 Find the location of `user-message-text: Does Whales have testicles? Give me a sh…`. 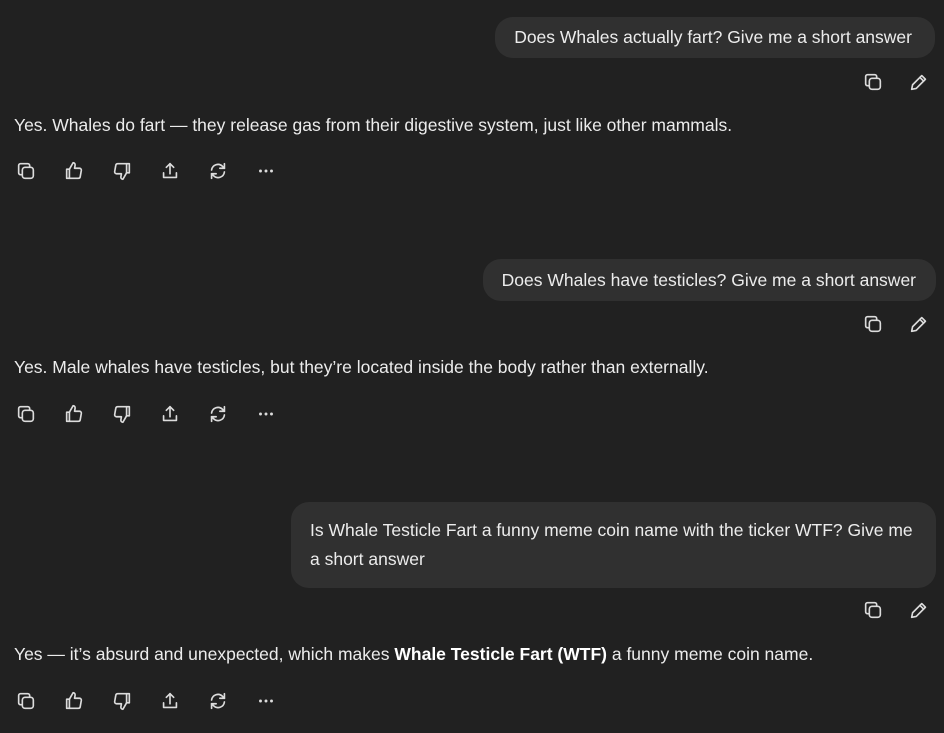

user-message-text: Does Whales have testicles? Give me a sh… is located at coordinates (708, 280).